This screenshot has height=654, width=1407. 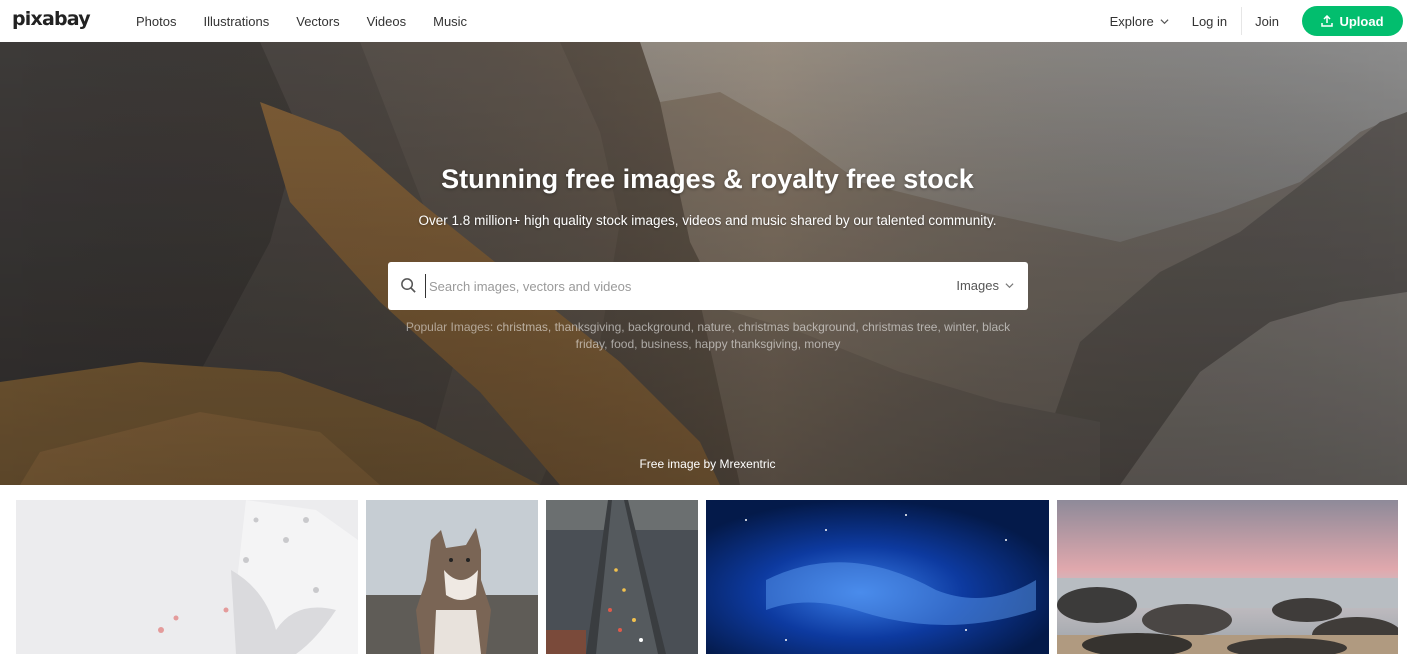 I want to click on login-link: Log in, so click(x=1209, y=21).